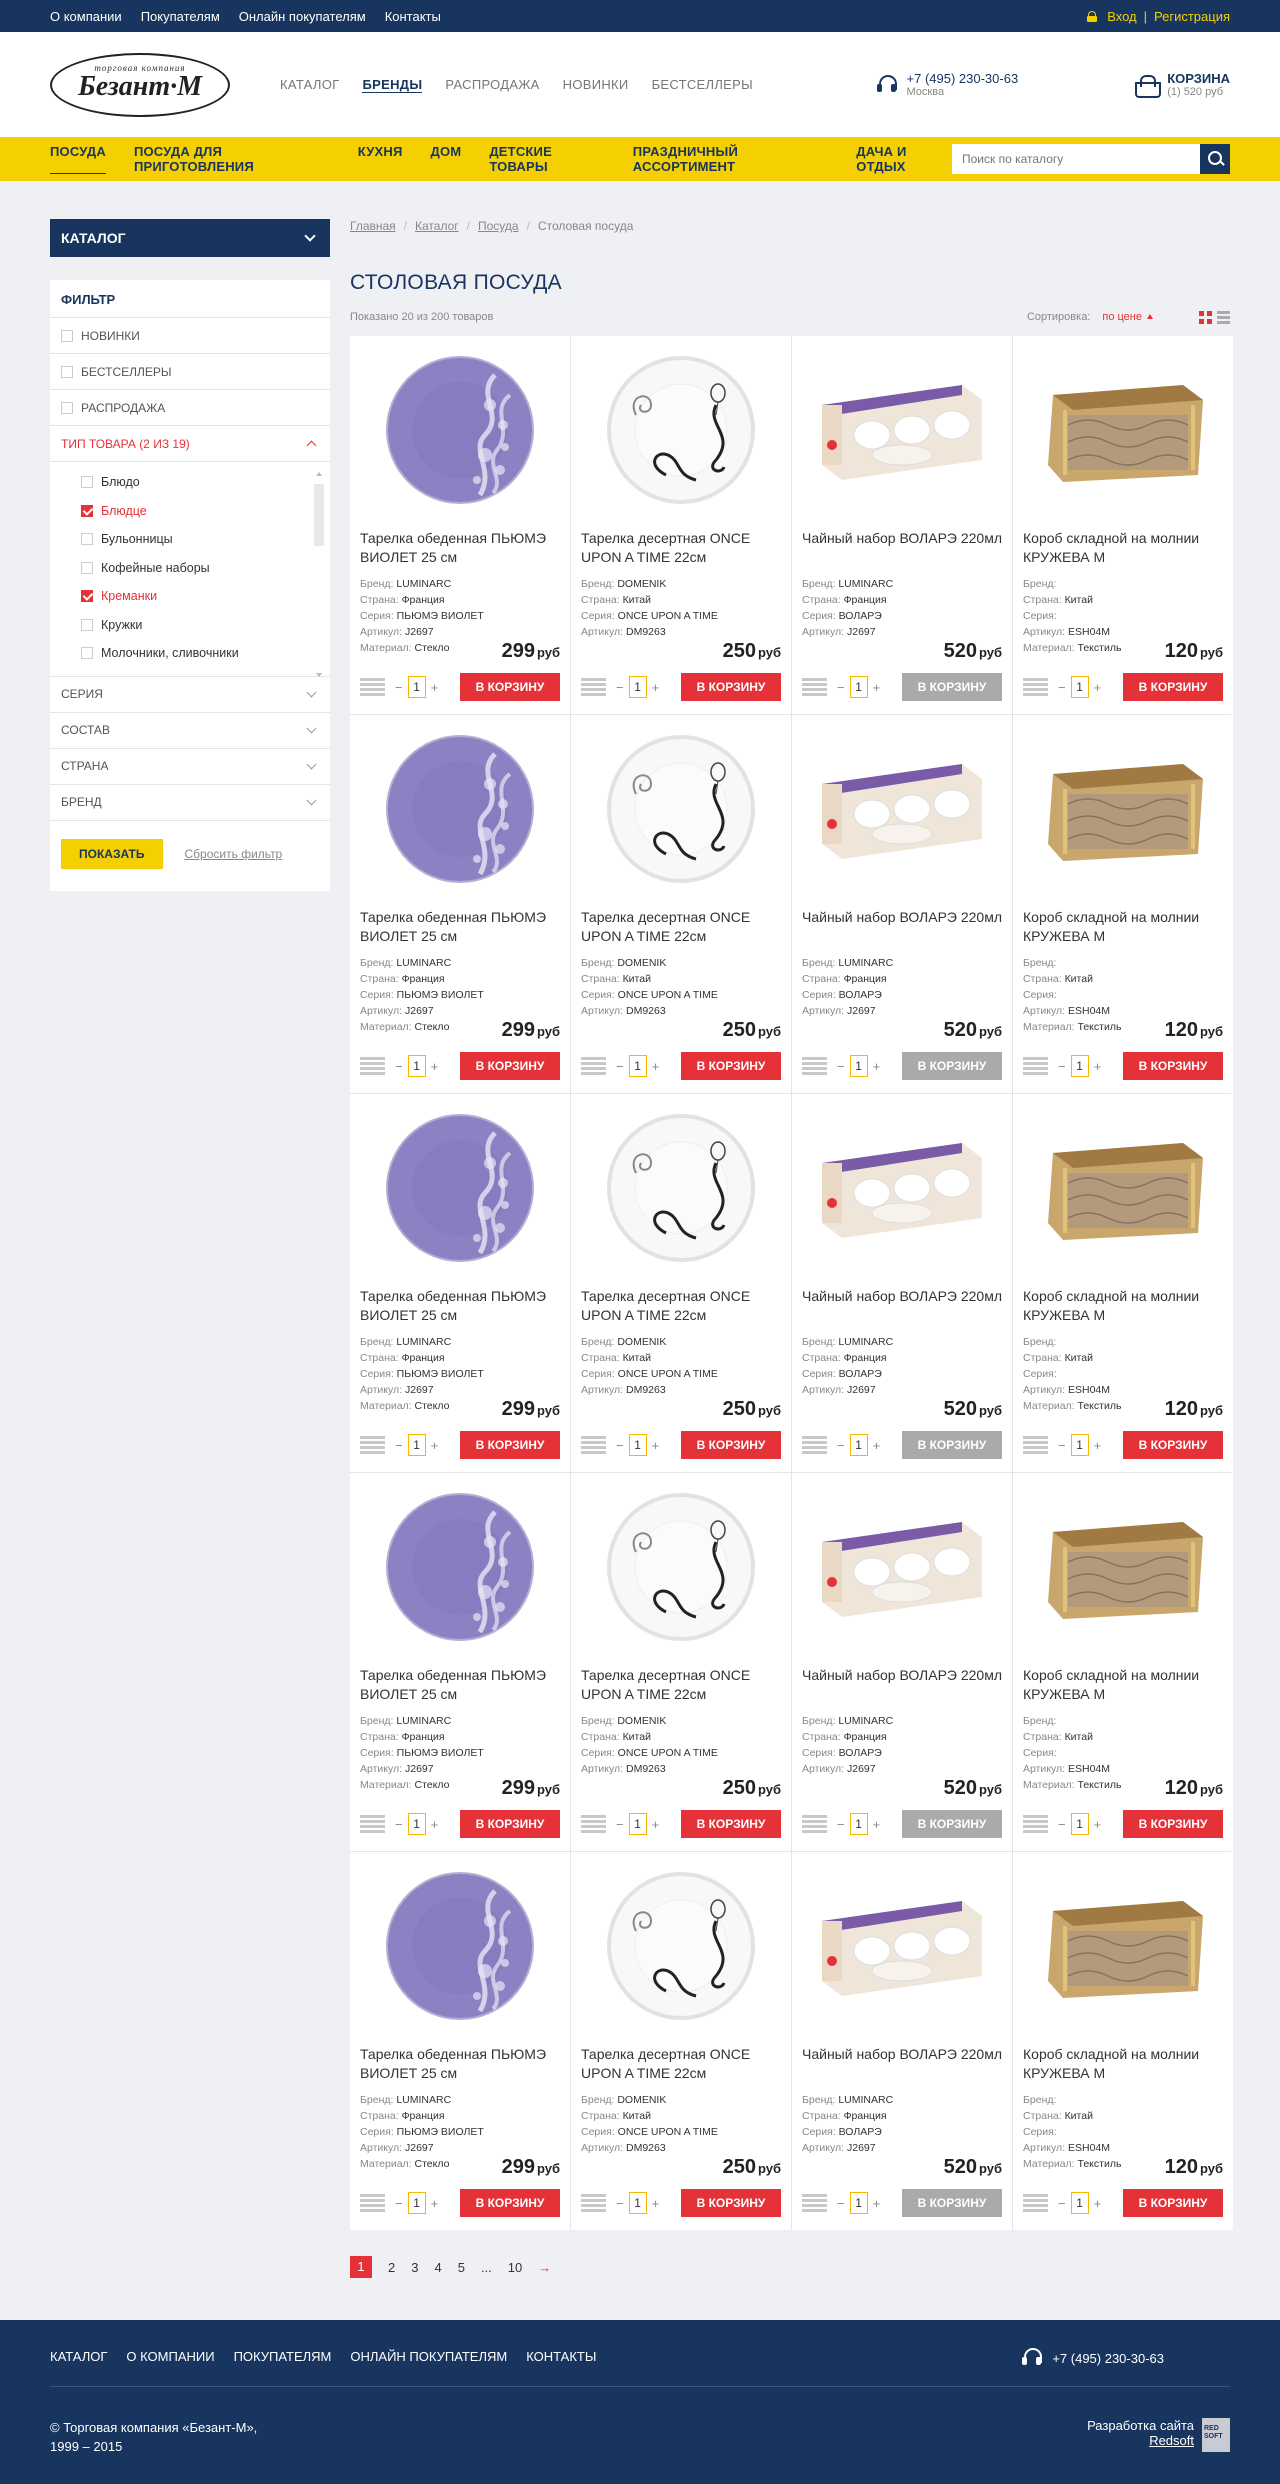  What do you see at coordinates (1121, 16) in the screenshot?
I see `login-link: Вход` at bounding box center [1121, 16].